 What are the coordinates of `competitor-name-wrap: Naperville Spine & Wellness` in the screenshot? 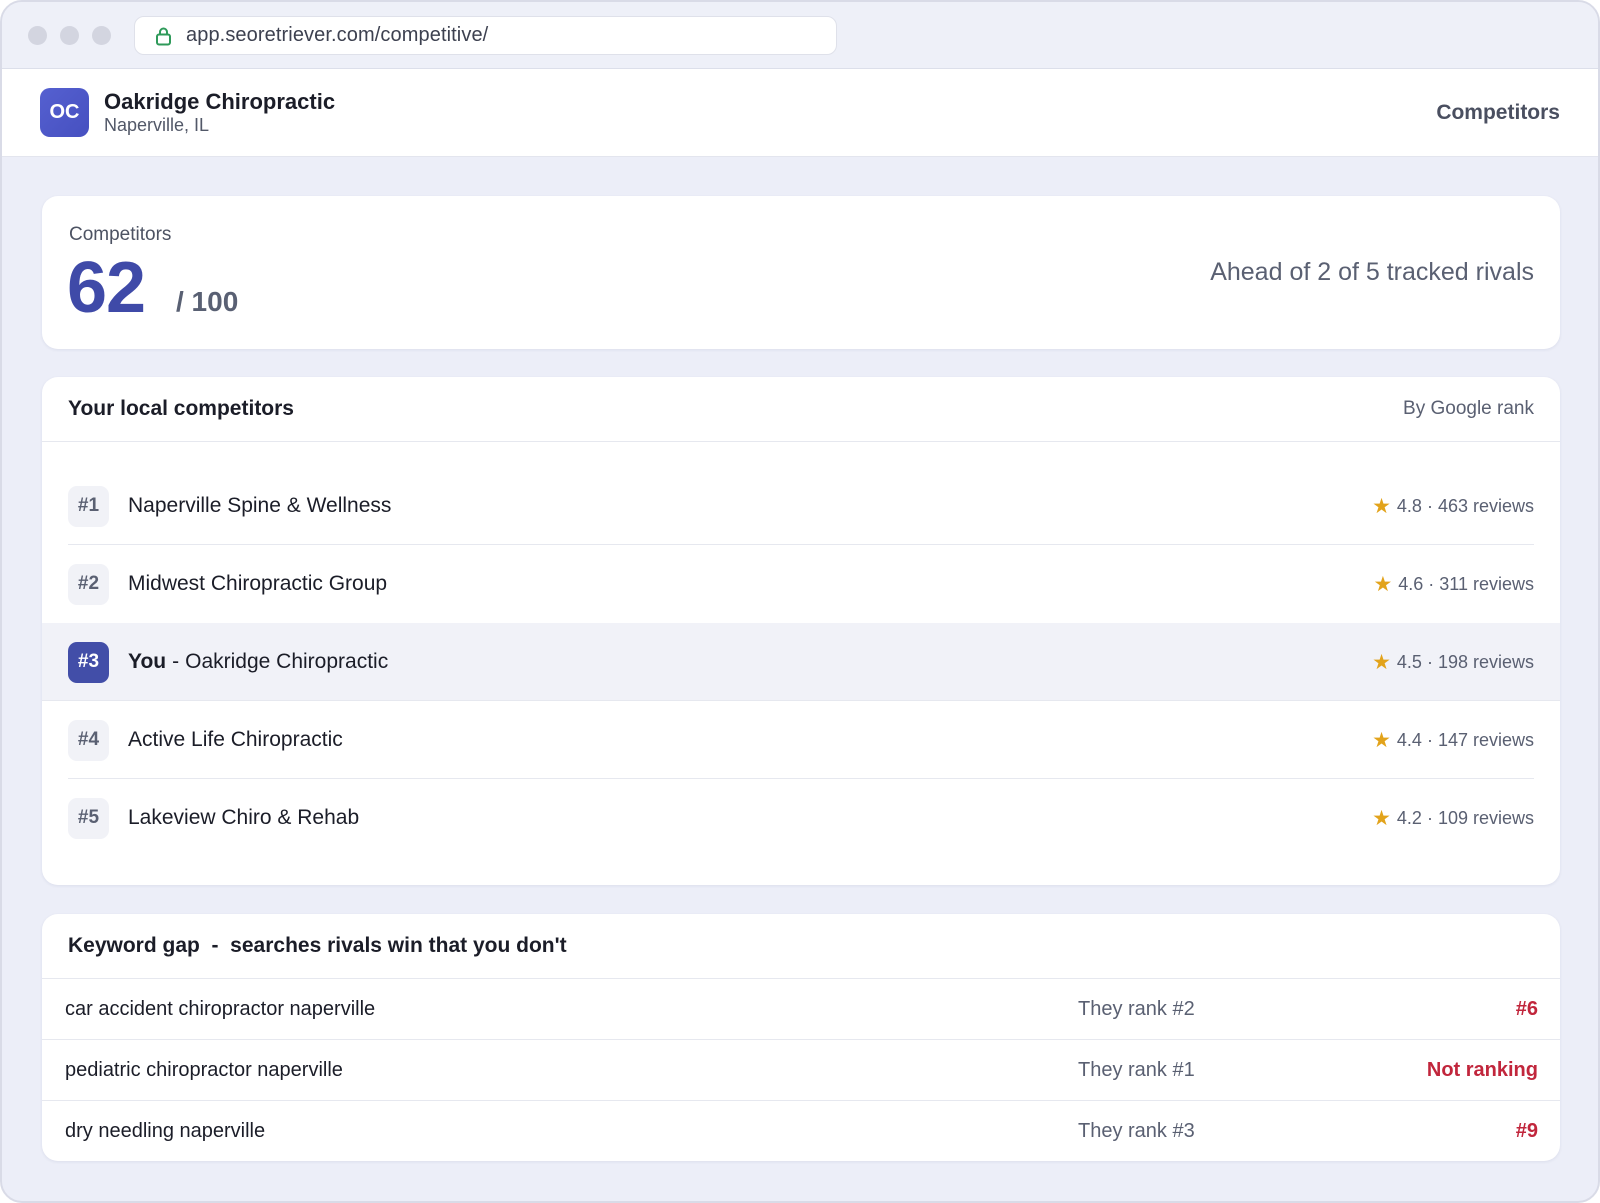 It's located at (259, 506).